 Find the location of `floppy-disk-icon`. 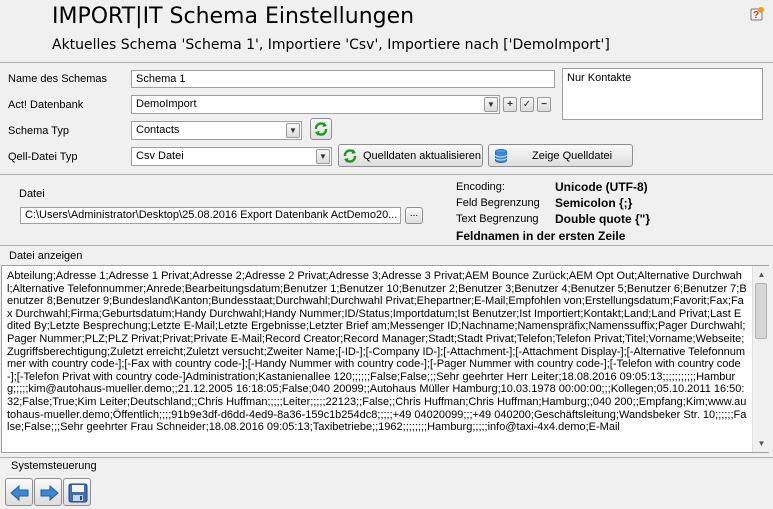

floppy-disk-icon is located at coordinates (78, 493).